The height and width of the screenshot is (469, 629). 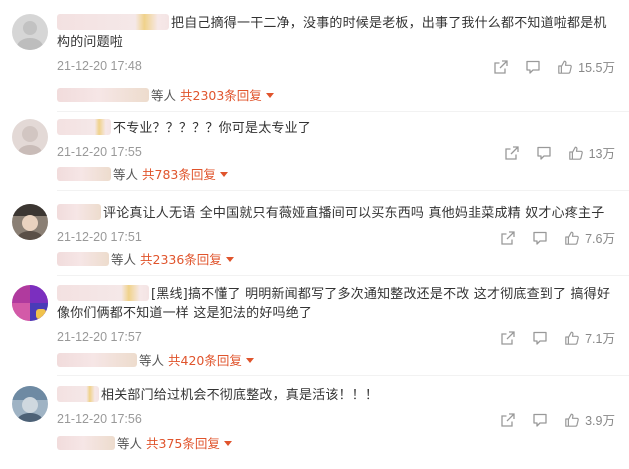 What do you see at coordinates (144, 444) in the screenshot?
I see `replies-summary: 等人 共375条回复` at bounding box center [144, 444].